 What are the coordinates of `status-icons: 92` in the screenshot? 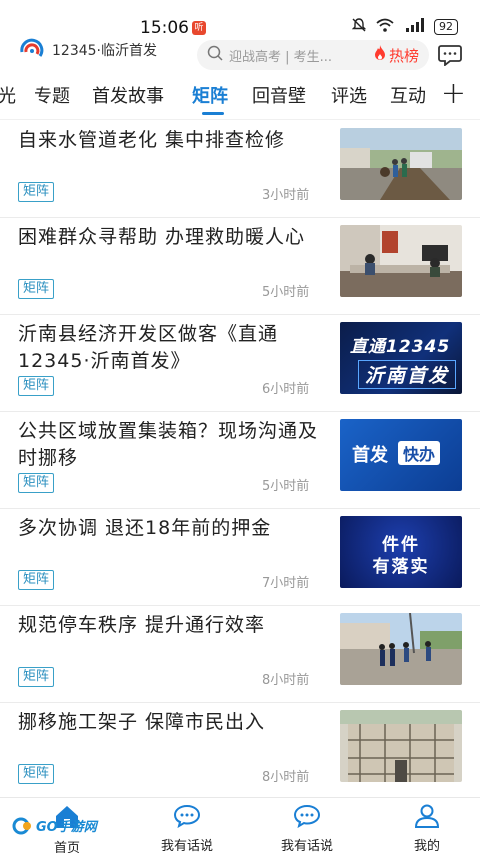 It's located at (404, 27).